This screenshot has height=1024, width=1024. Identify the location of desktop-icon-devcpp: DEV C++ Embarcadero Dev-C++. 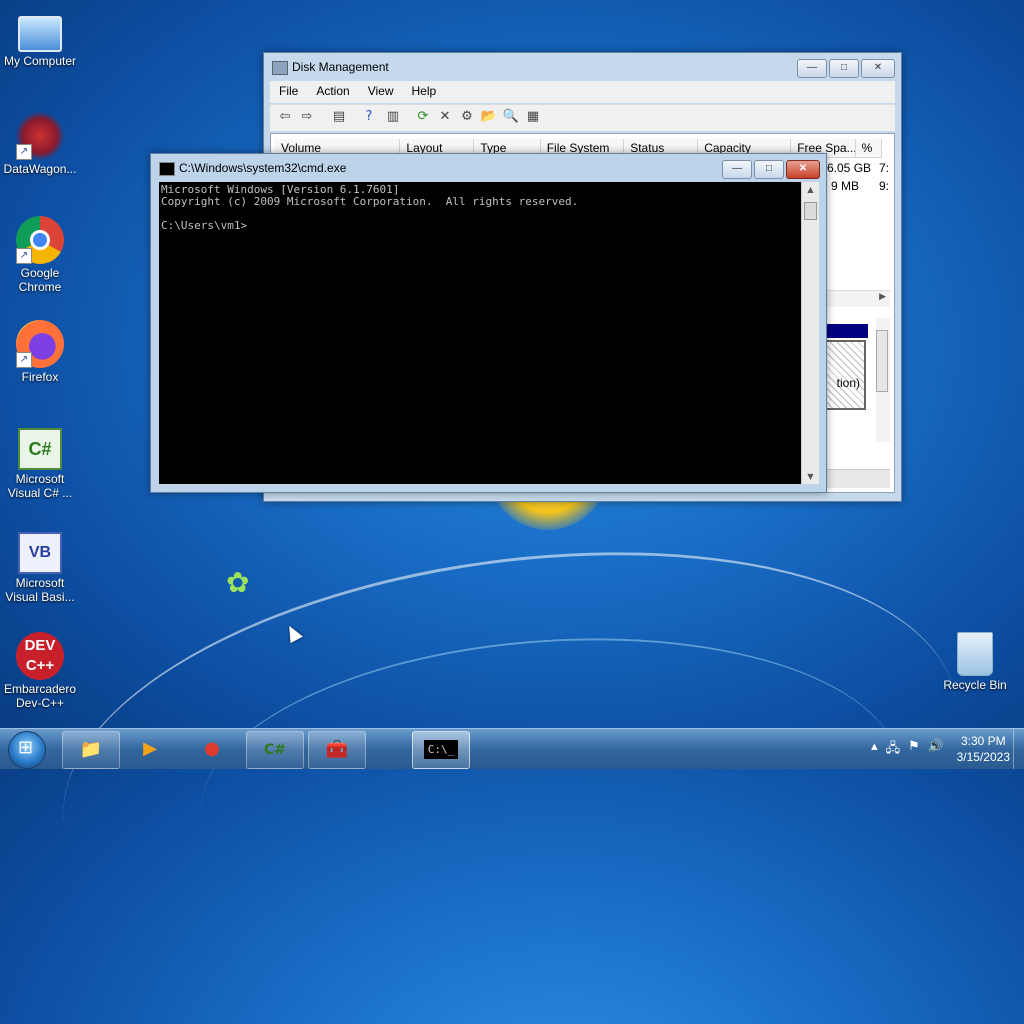
(40, 671).